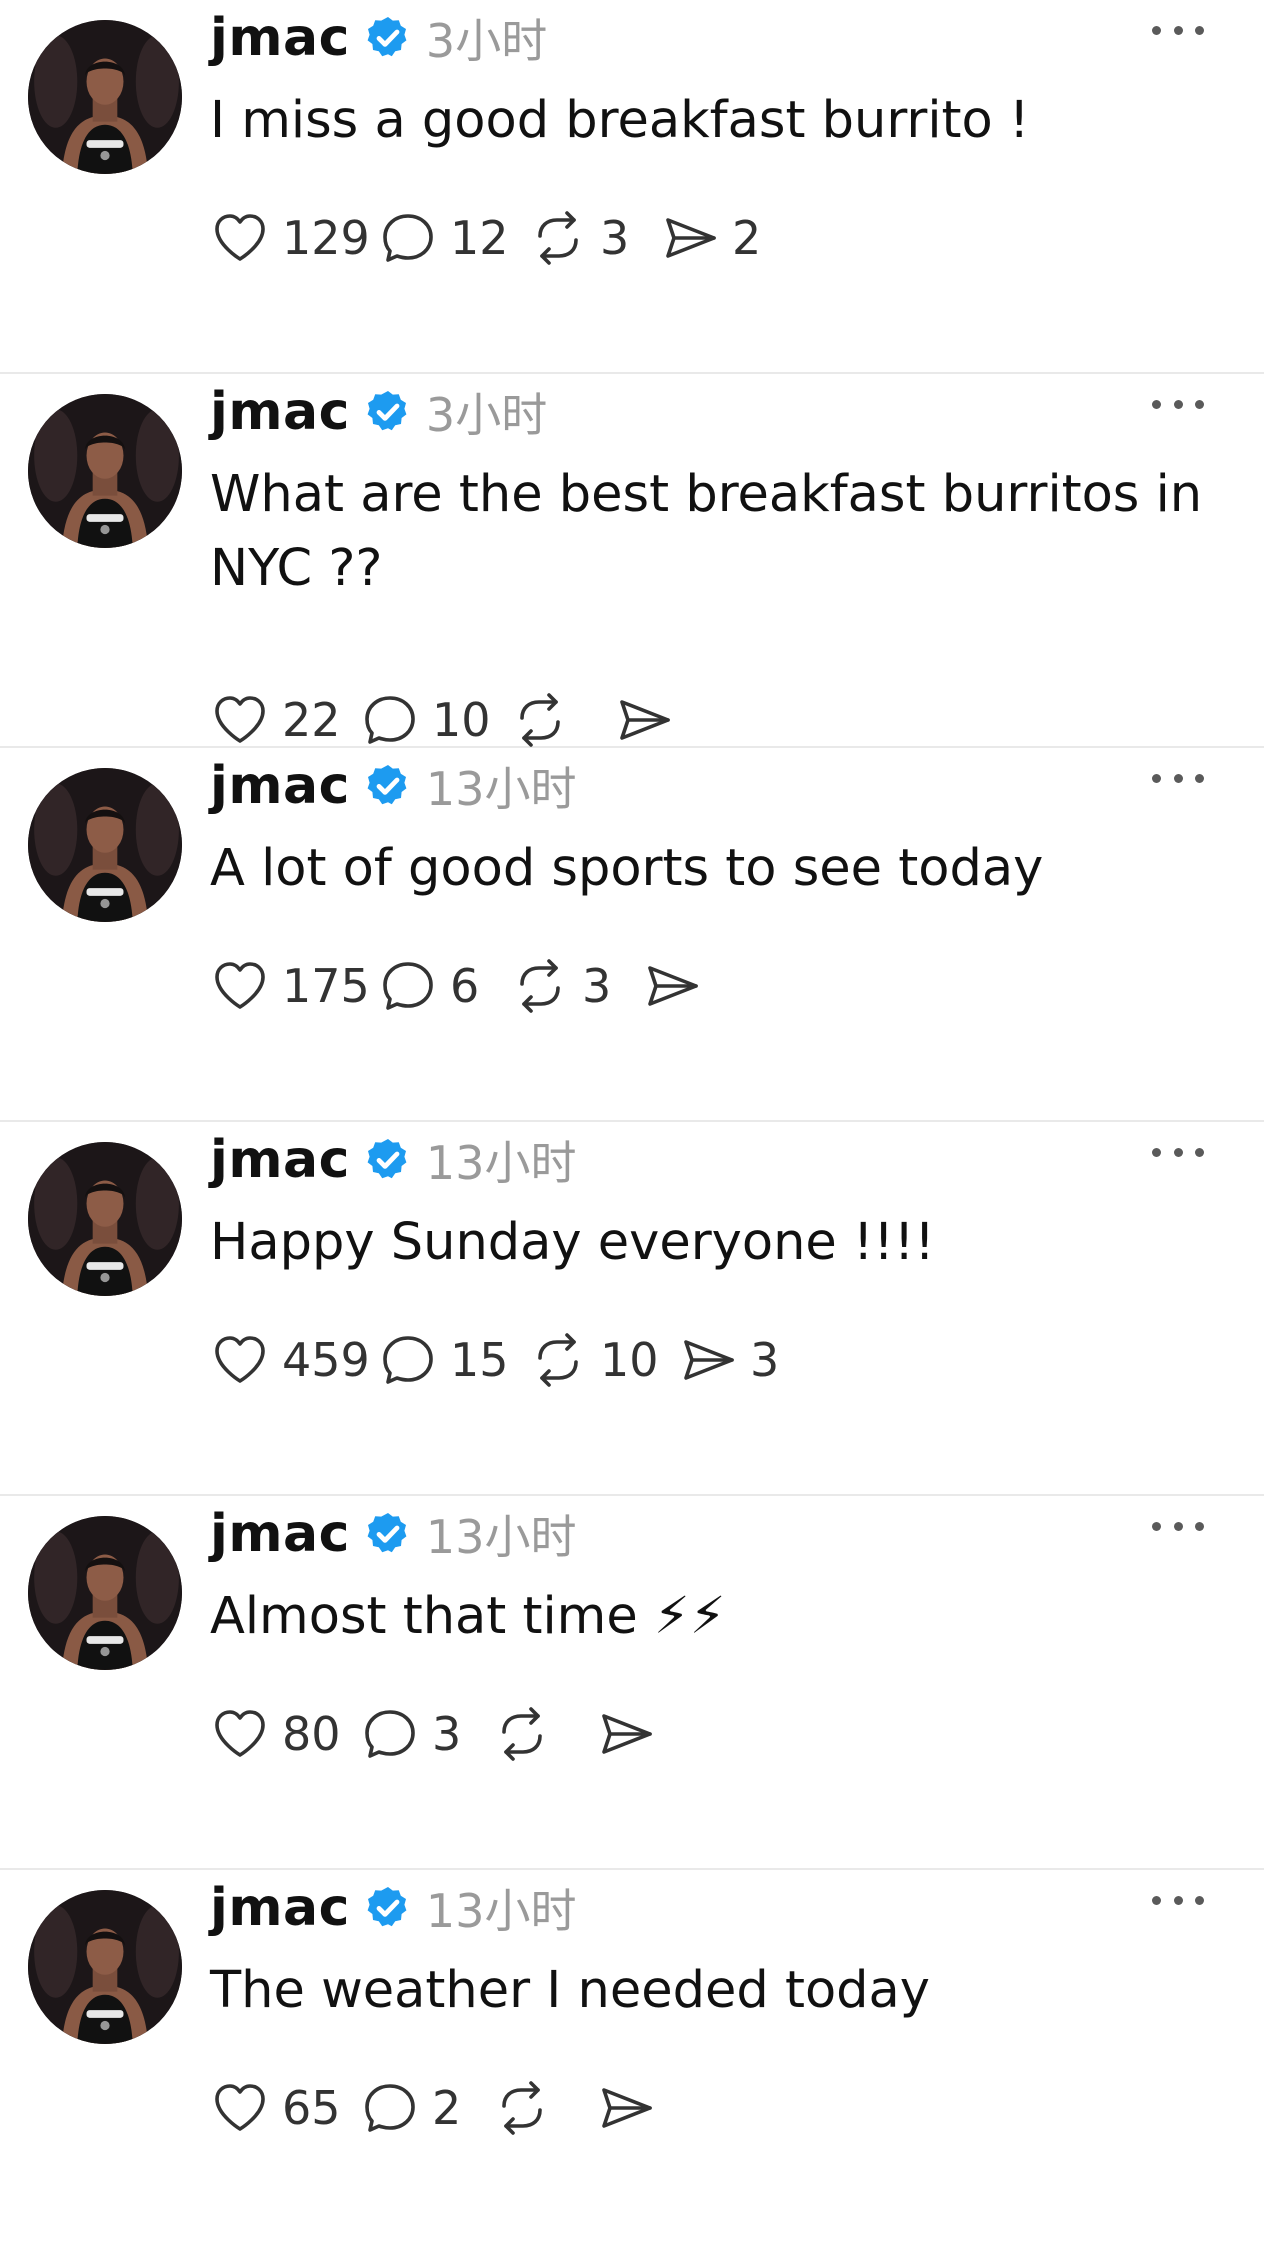  Describe the element at coordinates (311, 2108) in the screenshot. I see `like-count: 65` at that location.